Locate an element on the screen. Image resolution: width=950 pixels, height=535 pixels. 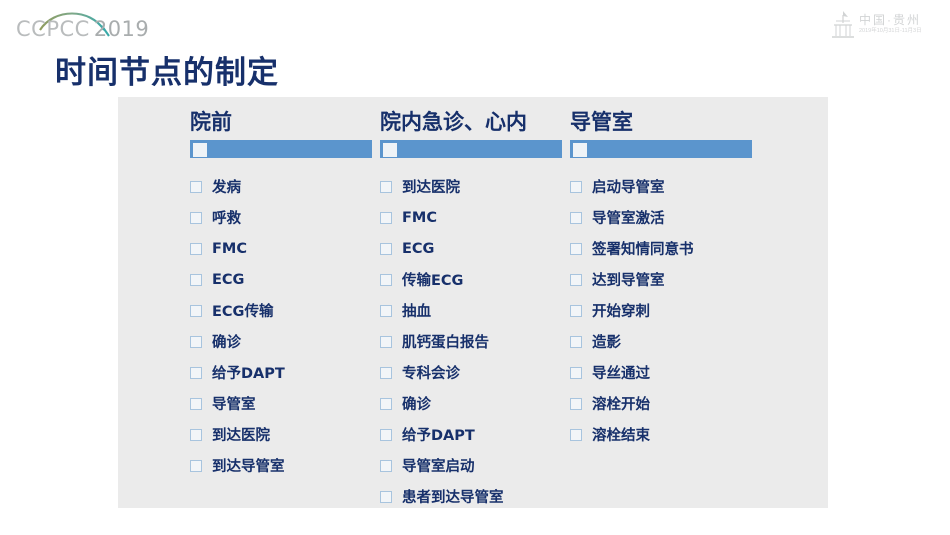
list-item-label: 确诊 is located at coordinates (226, 343).